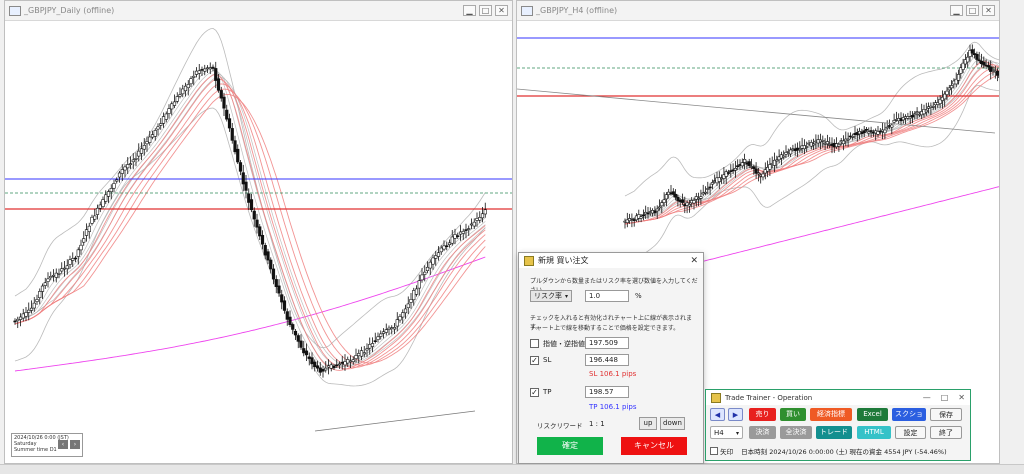 The height and width of the screenshot is (474, 1024). I want to click on daily-chart-titlebar: _GBPJPY_Daily (offline) ▁ □ ✕, so click(258, 11).